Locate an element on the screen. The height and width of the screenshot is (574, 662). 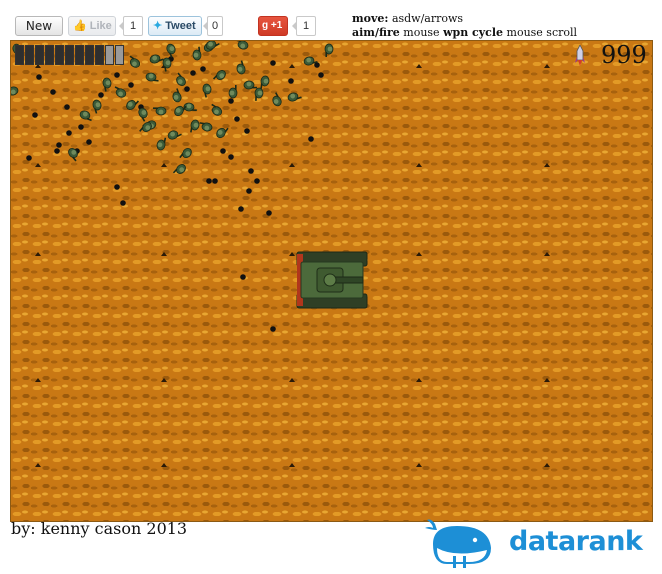
tweet-label: Tweet is located at coordinates (180, 26).